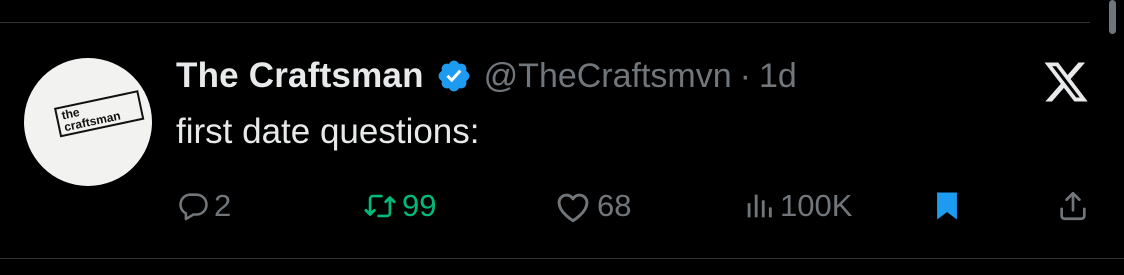 This screenshot has width=1124, height=275. I want to click on tweet-header: The Craftsman @TheCraftsmvn · 1d, so click(486, 76).